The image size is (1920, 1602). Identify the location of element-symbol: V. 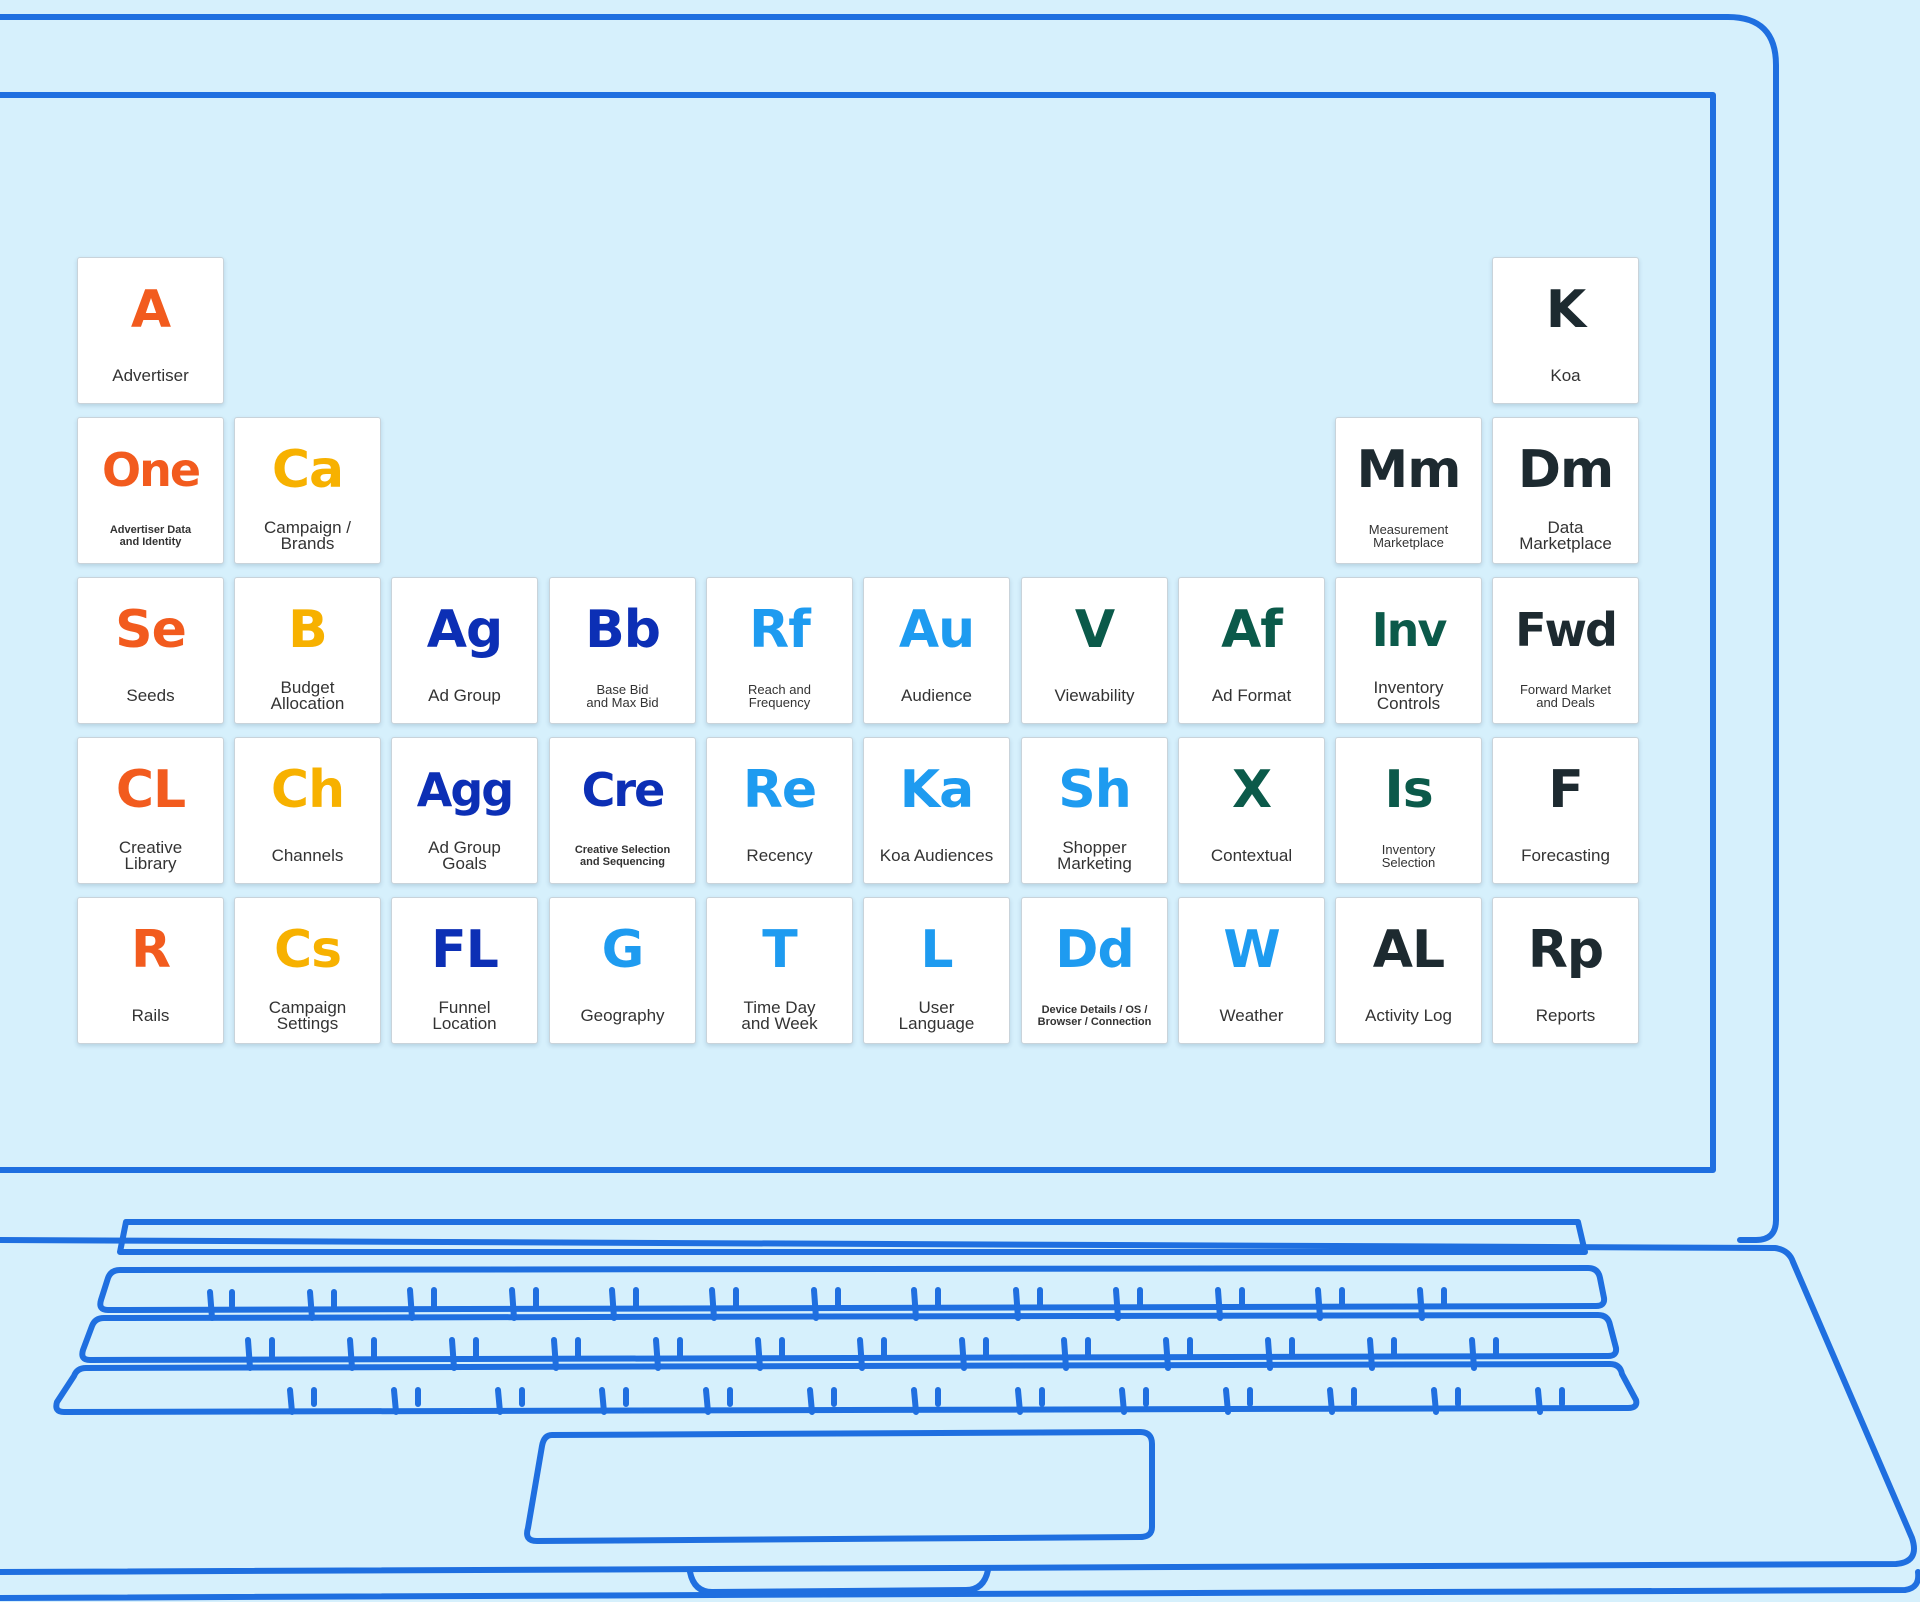
(1094, 630).